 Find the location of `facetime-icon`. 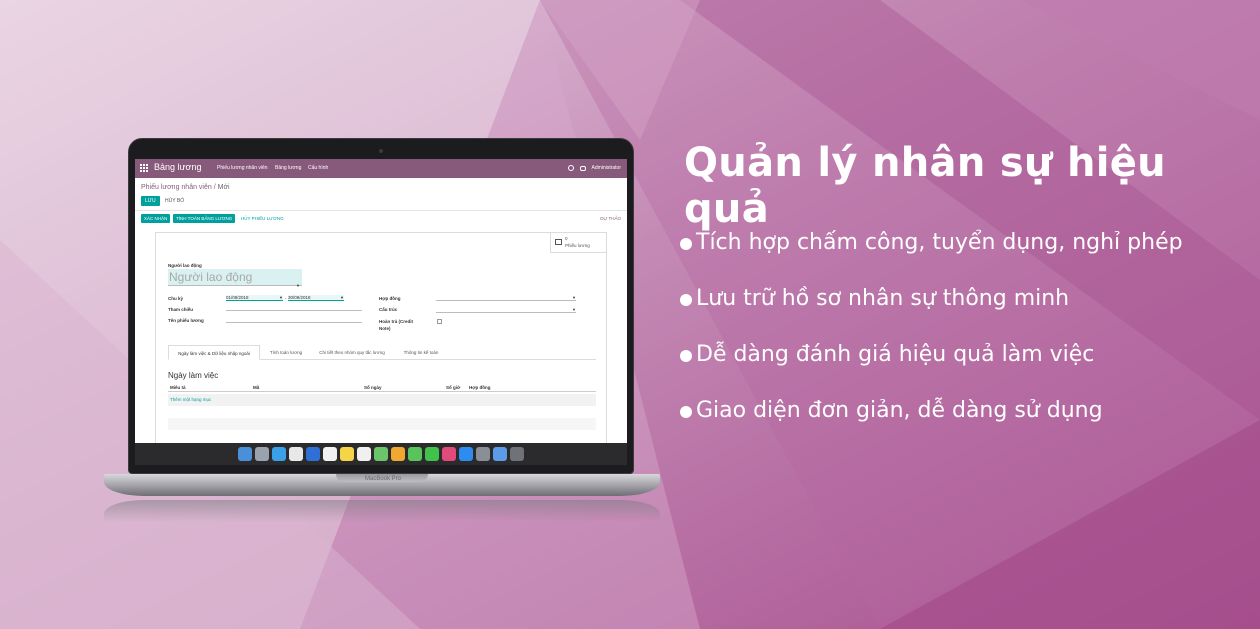

facetime-icon is located at coordinates (432, 454).